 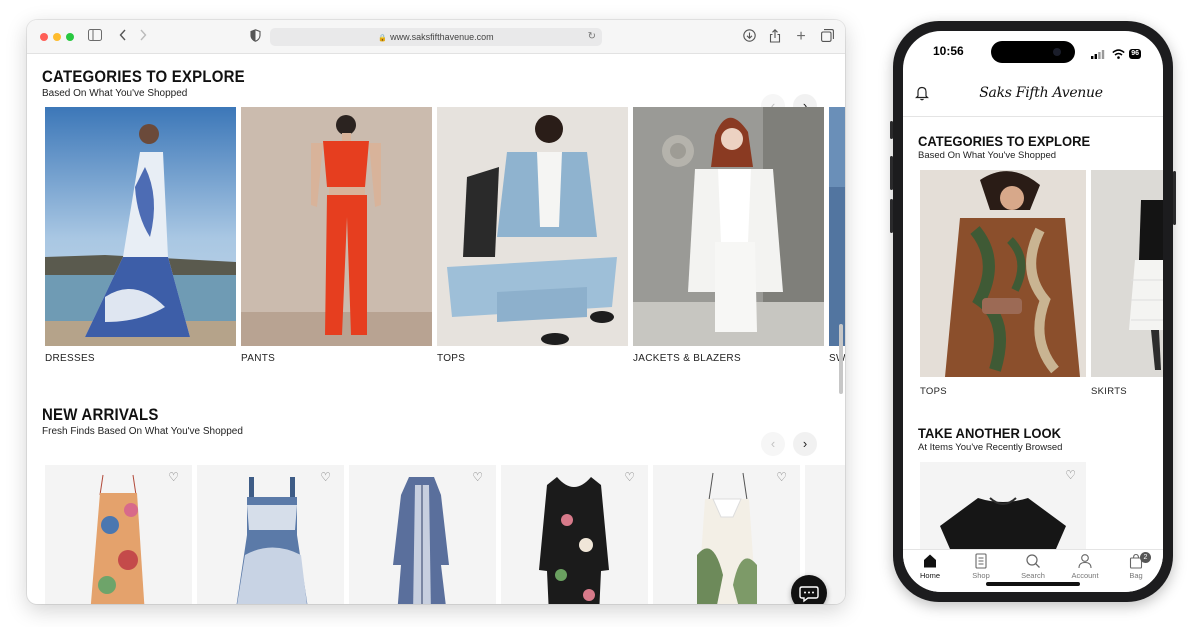 I want to click on category-label-pants: PANTS, so click(x=258, y=358).